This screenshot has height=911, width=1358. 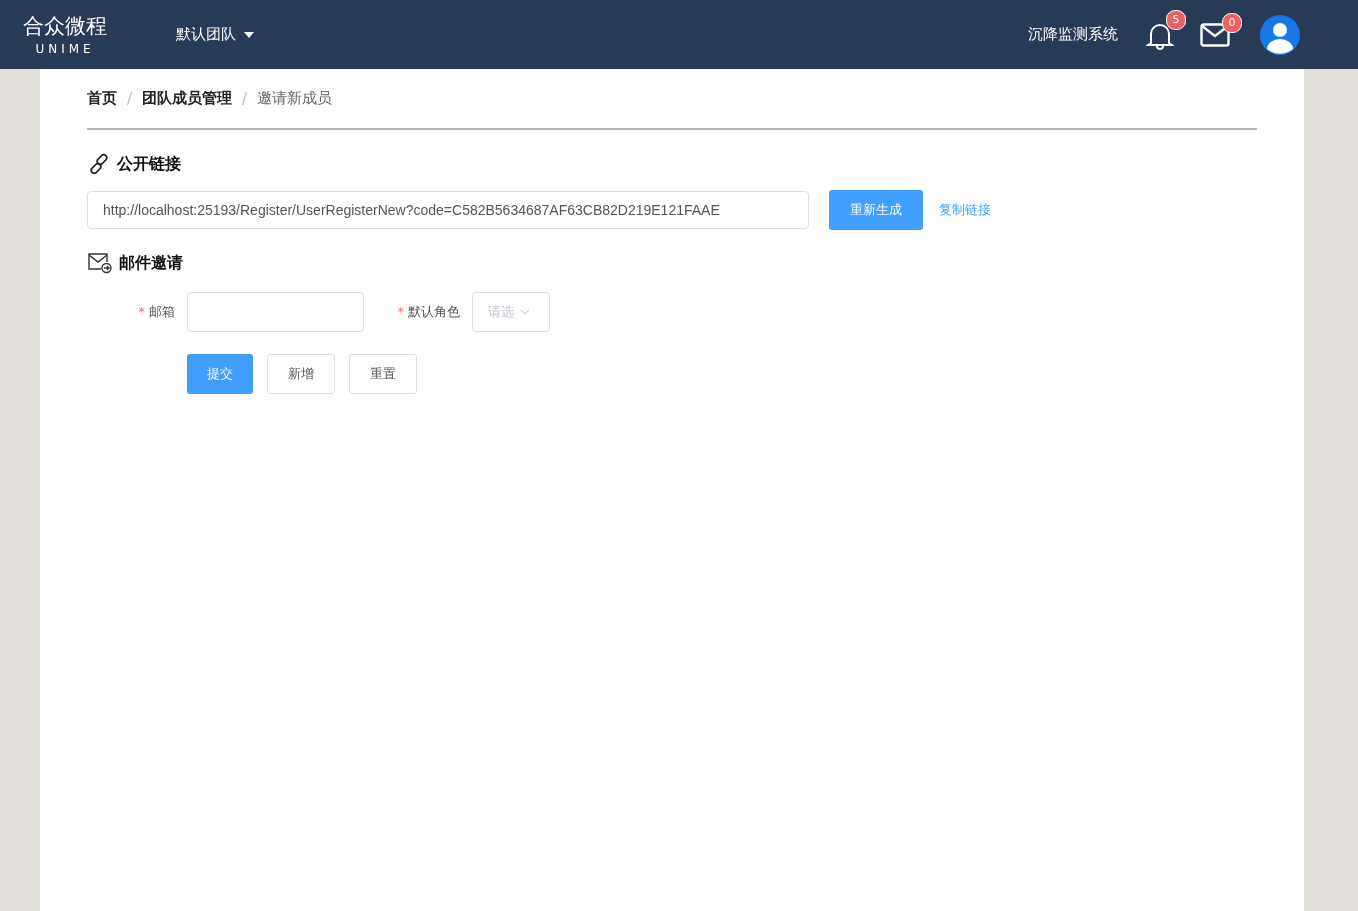 I want to click on breadcrumb-link: 团队成员管理, so click(x=187, y=98).